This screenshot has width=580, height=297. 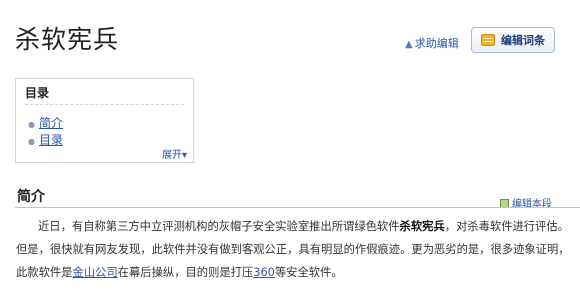 I want to click on paragraph-text: 等安全软件。, so click(x=308, y=272).